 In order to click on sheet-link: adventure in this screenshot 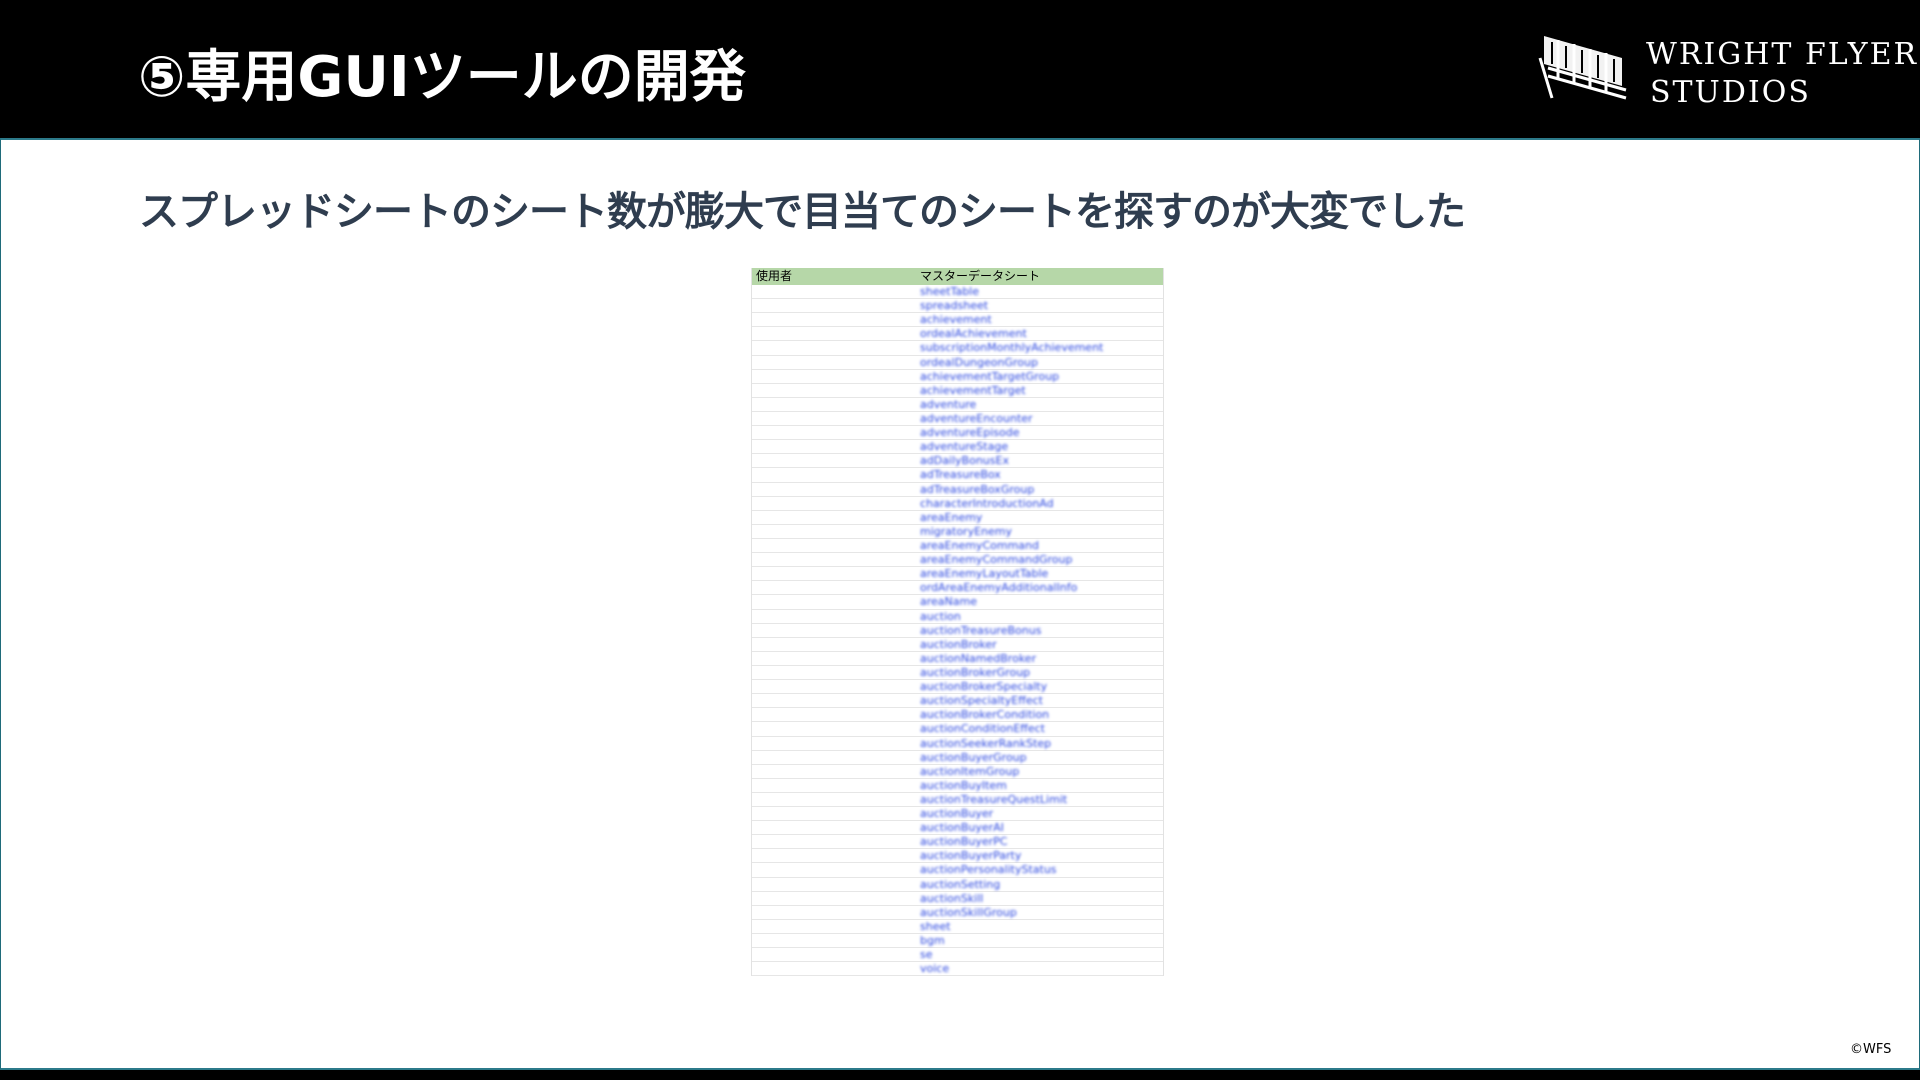, I will do `click(1040, 404)`.